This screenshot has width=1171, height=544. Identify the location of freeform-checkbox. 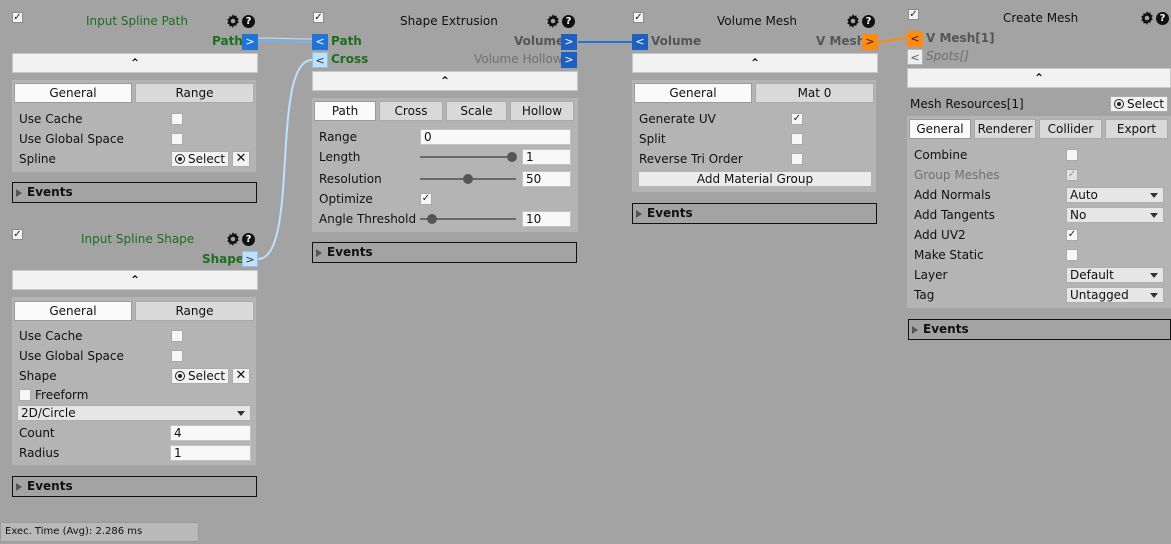
(25, 395).